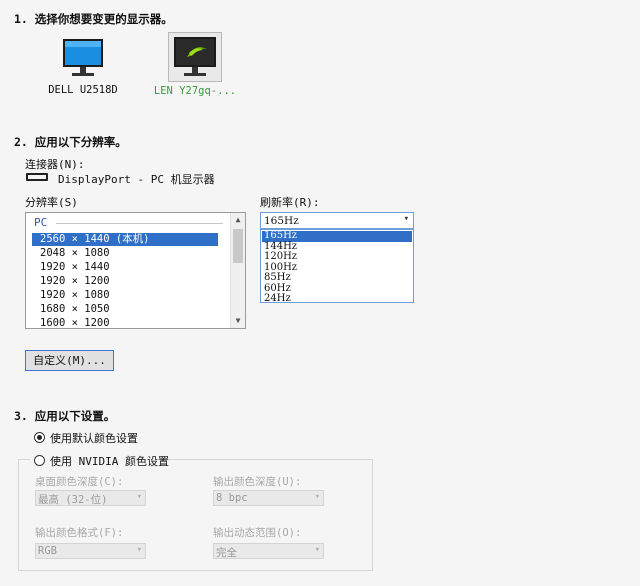 This screenshot has width=640, height=586. Describe the element at coordinates (125, 309) in the screenshot. I see `resolution-item: 1680 × 1050` at that location.